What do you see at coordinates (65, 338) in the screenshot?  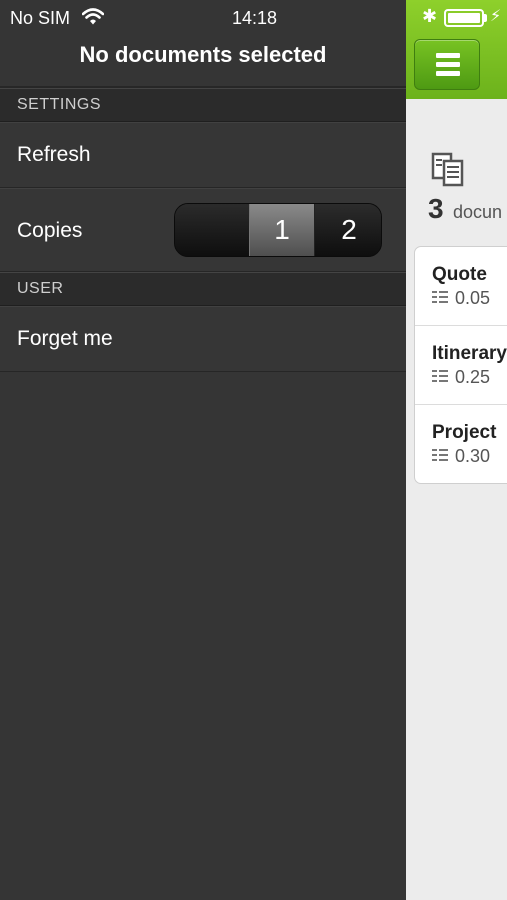 I see `forget-me-label: Forget me` at bounding box center [65, 338].